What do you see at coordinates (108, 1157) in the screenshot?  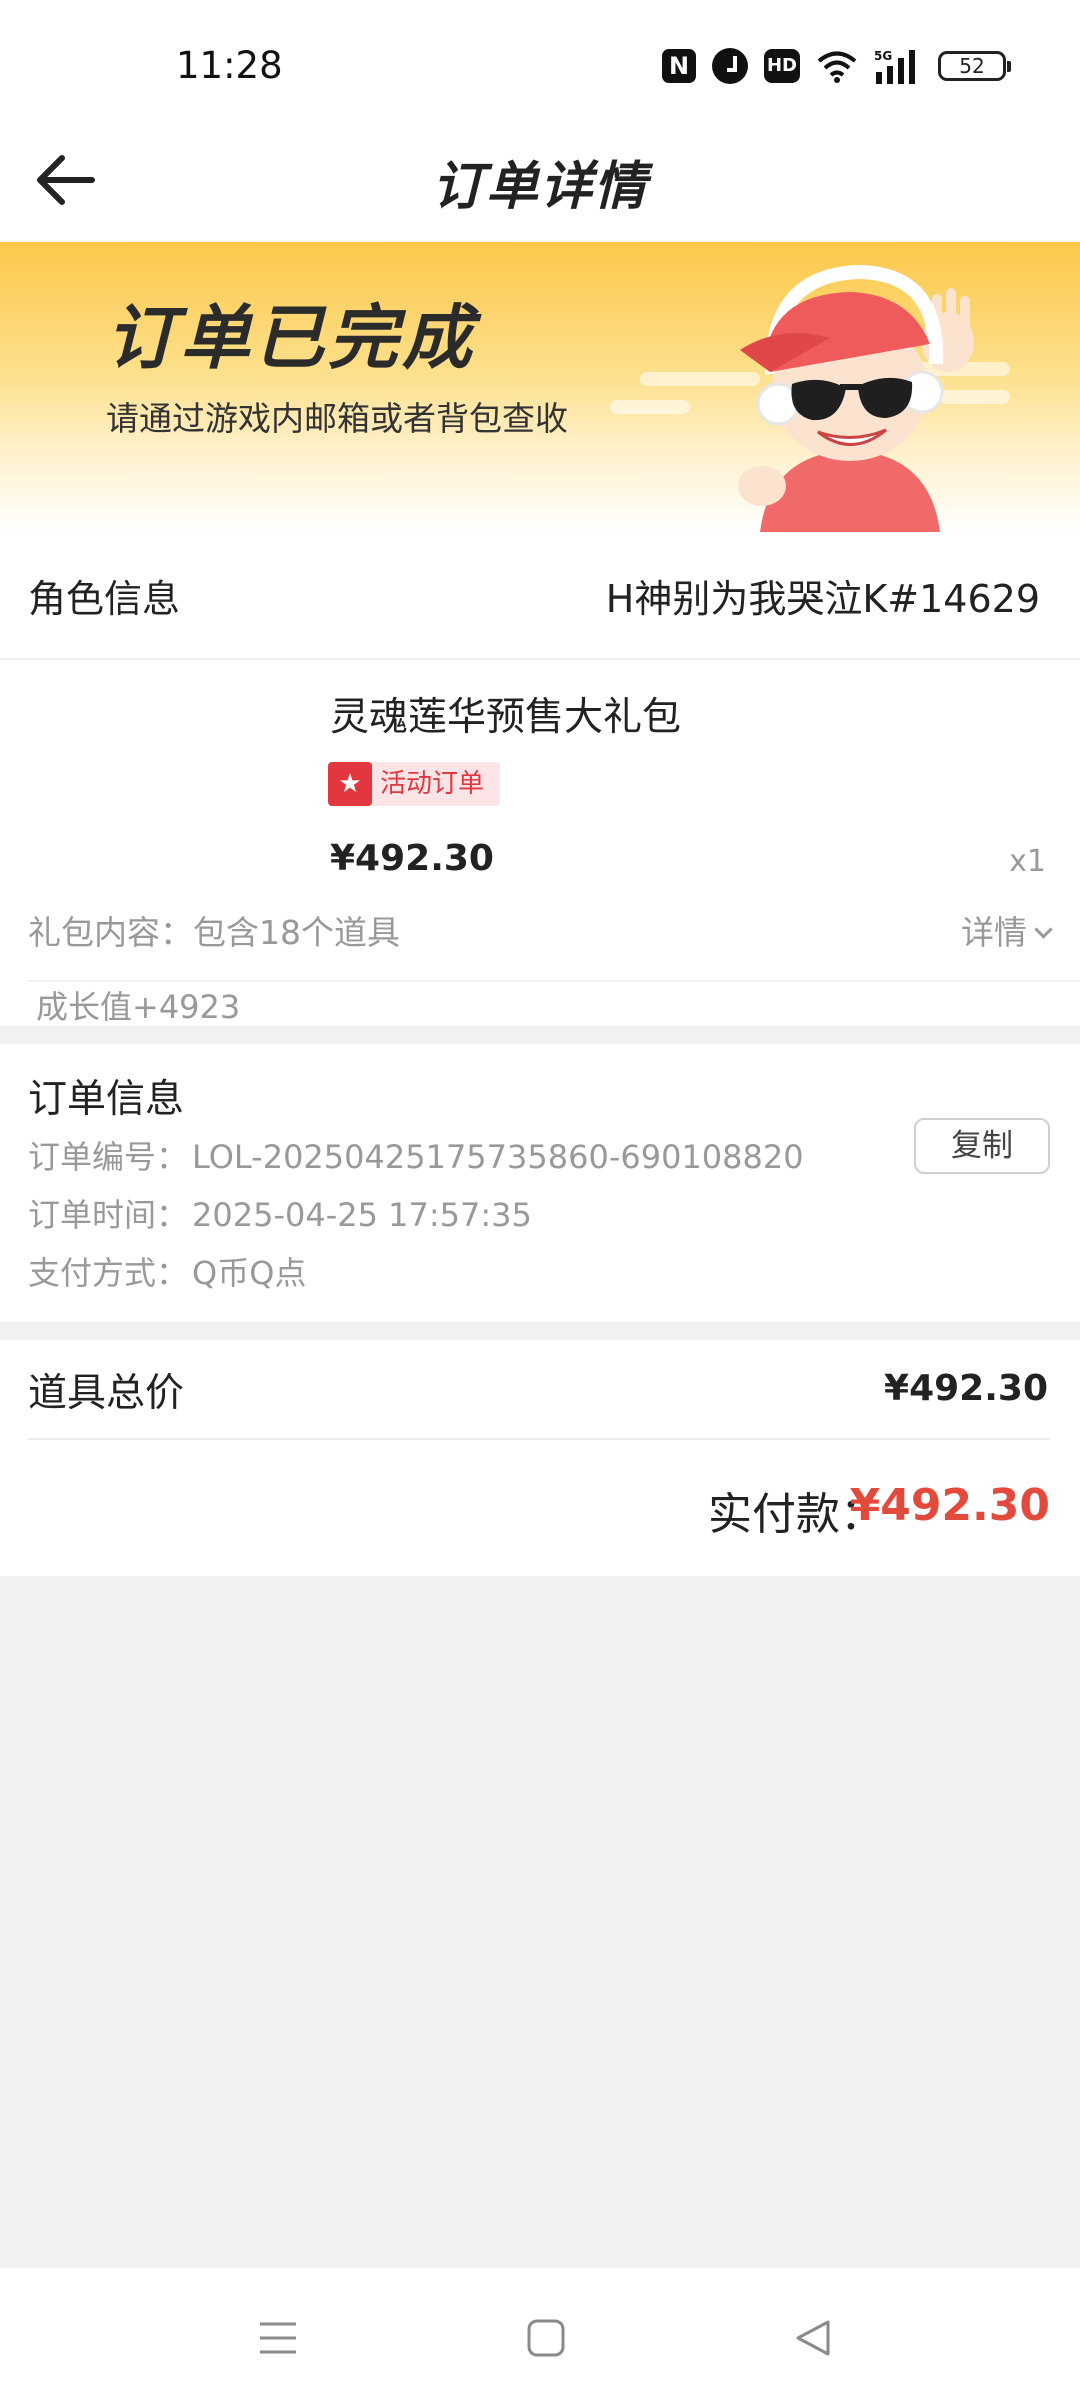 I see `order-number-label: 订单编号：` at bounding box center [108, 1157].